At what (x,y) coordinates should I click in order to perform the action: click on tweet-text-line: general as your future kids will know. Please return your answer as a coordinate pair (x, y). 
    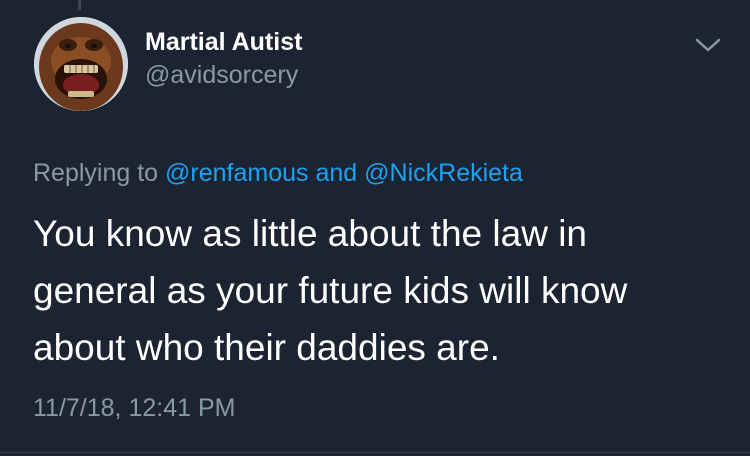
    Looking at the image, I should click on (330, 290).